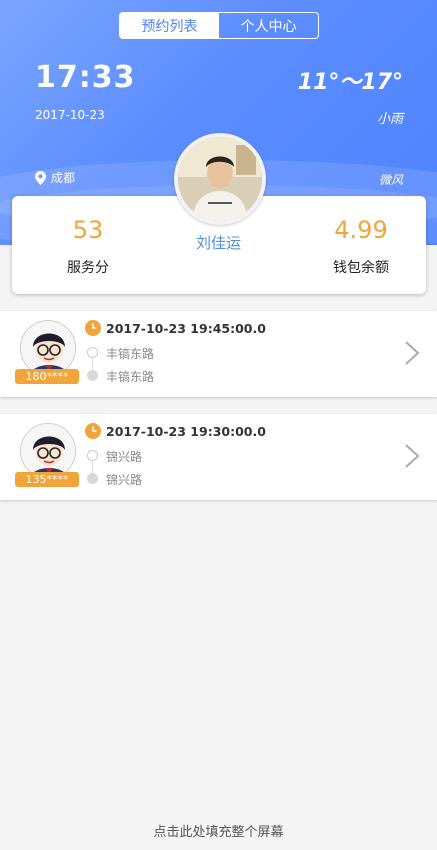 The width and height of the screenshot is (437, 850). I want to click on current-time: 17:33, so click(85, 77).